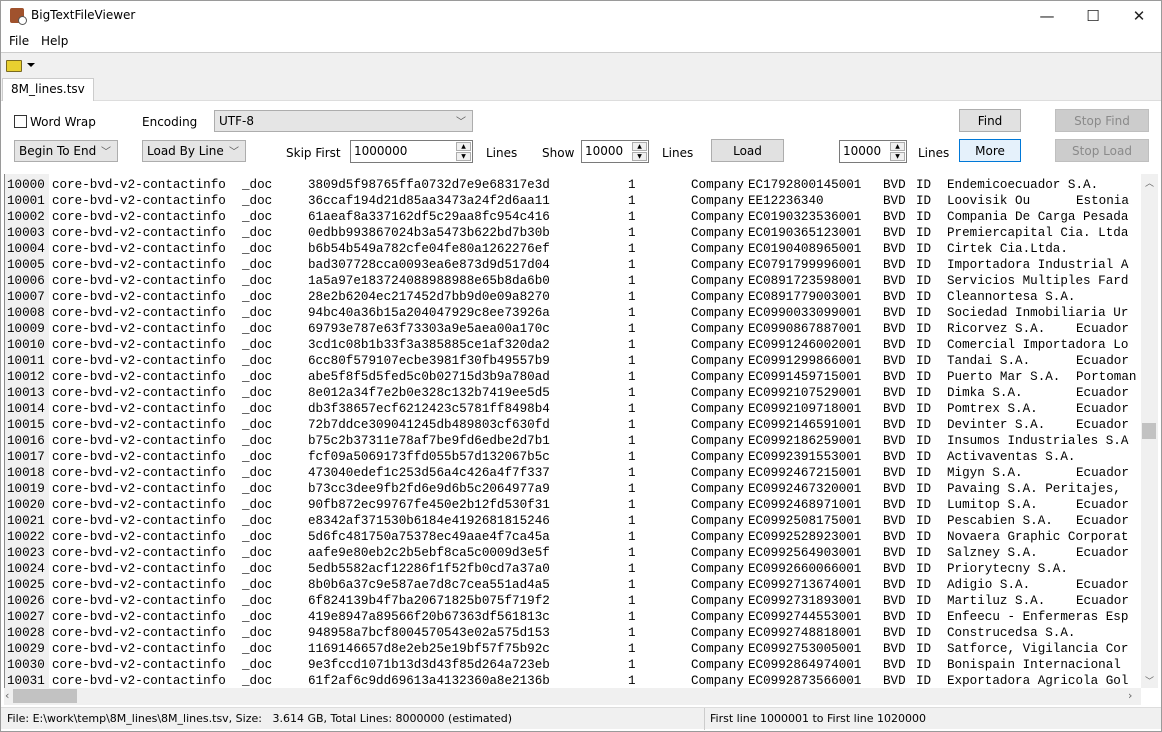 This screenshot has height=732, width=1162. Describe the element at coordinates (20, 121) in the screenshot. I see `word-wrap-checkbox` at that location.